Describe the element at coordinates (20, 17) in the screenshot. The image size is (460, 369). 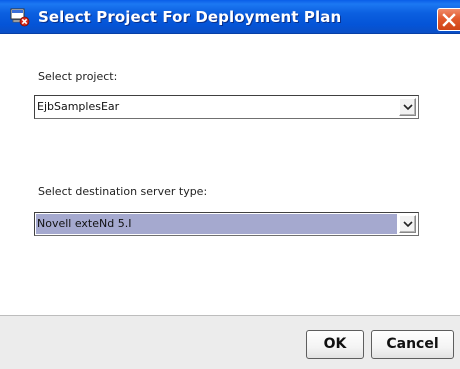
I see `deploy-plan-icon` at that location.